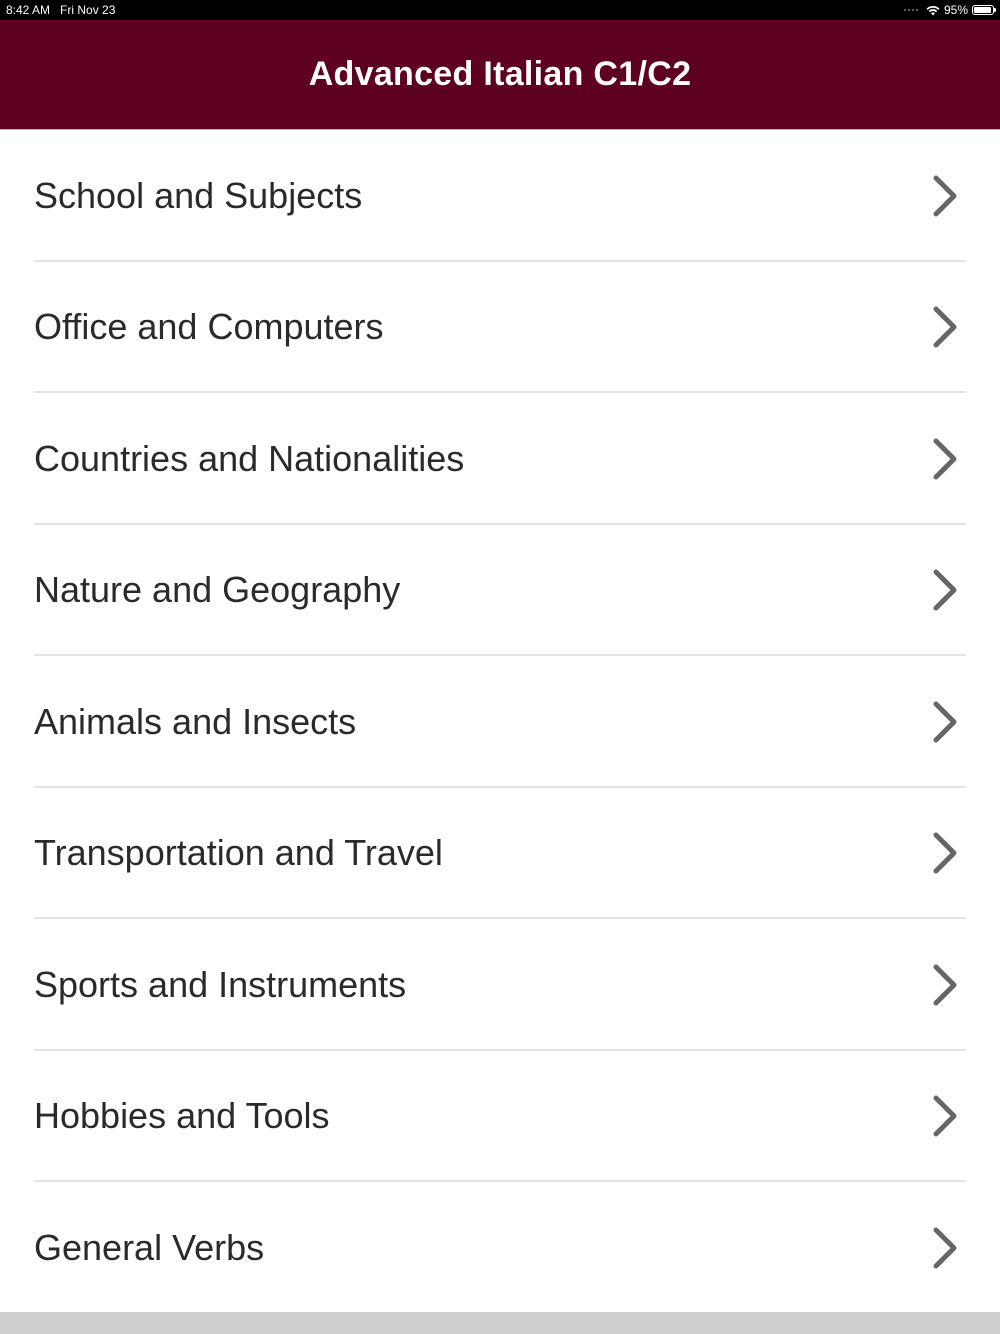 This screenshot has width=1000, height=1334. I want to click on navigation-bar: Advanced Italian C1/C2, so click(500, 75).